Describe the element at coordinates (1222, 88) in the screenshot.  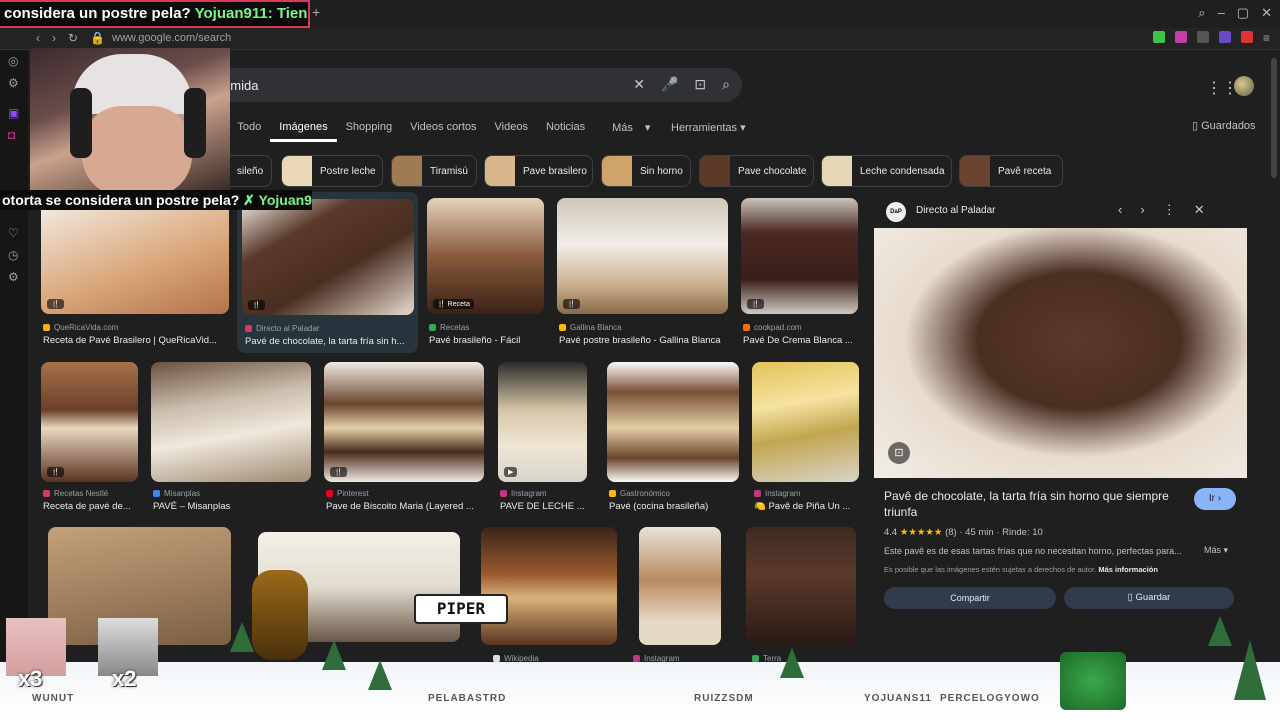
I see `apps-grid-icon: ⋮⋮` at that location.